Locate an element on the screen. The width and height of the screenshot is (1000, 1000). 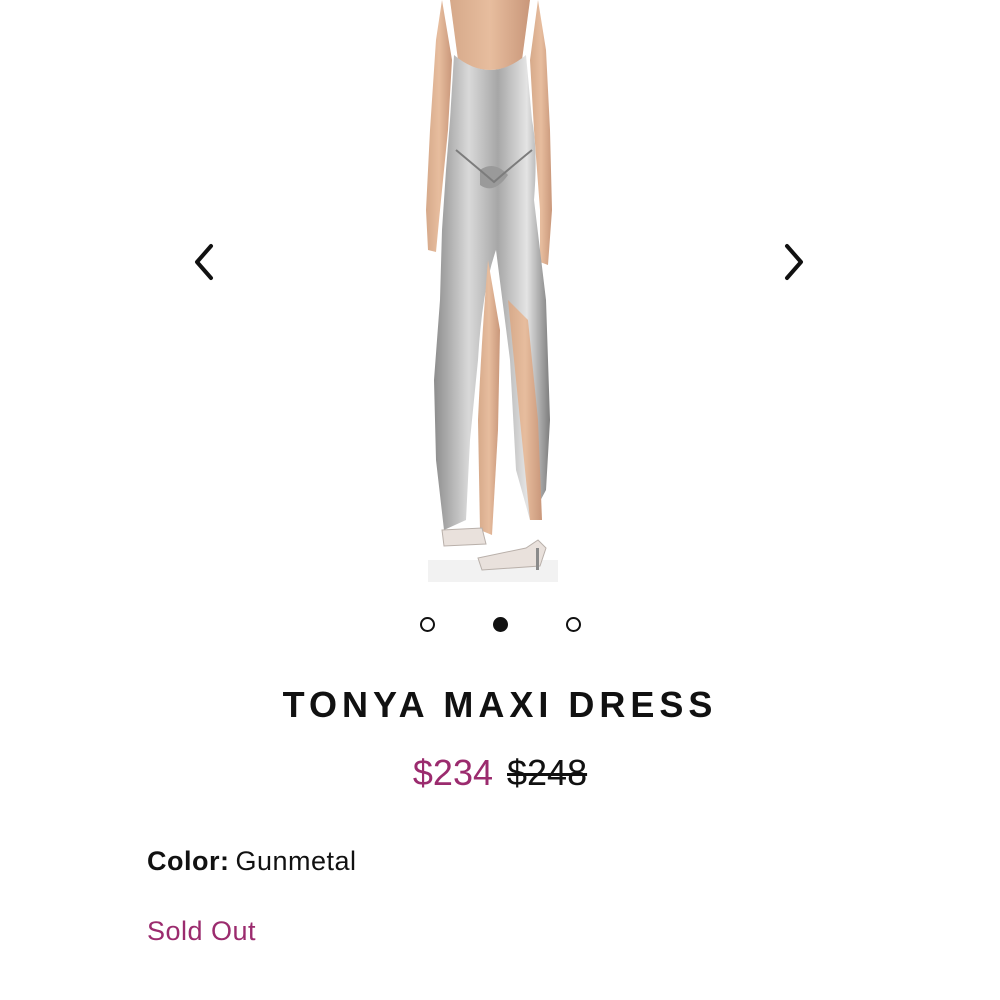
gallery-pagination is located at coordinates (500, 625).